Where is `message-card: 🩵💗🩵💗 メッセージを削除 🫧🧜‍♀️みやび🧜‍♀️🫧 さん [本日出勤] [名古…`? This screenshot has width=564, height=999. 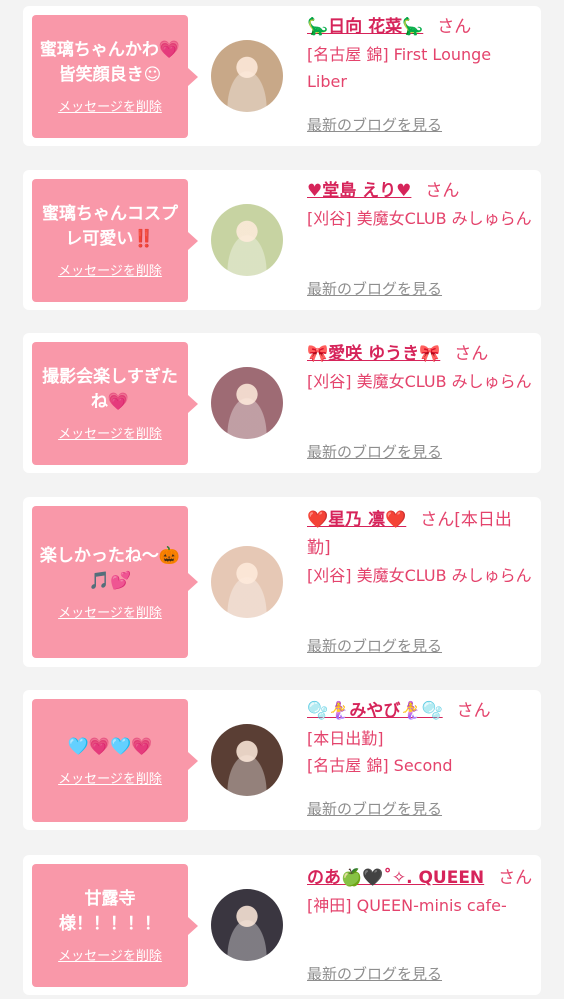
message-card: 🩵💗🩵💗 メッセージを削除 🫧🧜‍♀️みやび🧜‍♀️🫧 さん [本日出勤] [名古… is located at coordinates (282, 760).